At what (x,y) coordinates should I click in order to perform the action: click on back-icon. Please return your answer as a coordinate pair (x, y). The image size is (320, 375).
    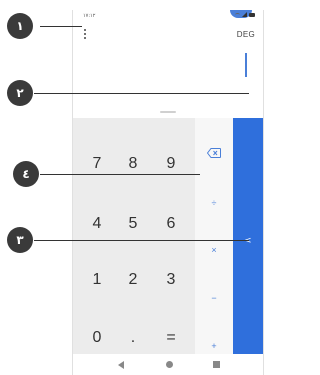
    Looking at the image, I should click on (121, 365).